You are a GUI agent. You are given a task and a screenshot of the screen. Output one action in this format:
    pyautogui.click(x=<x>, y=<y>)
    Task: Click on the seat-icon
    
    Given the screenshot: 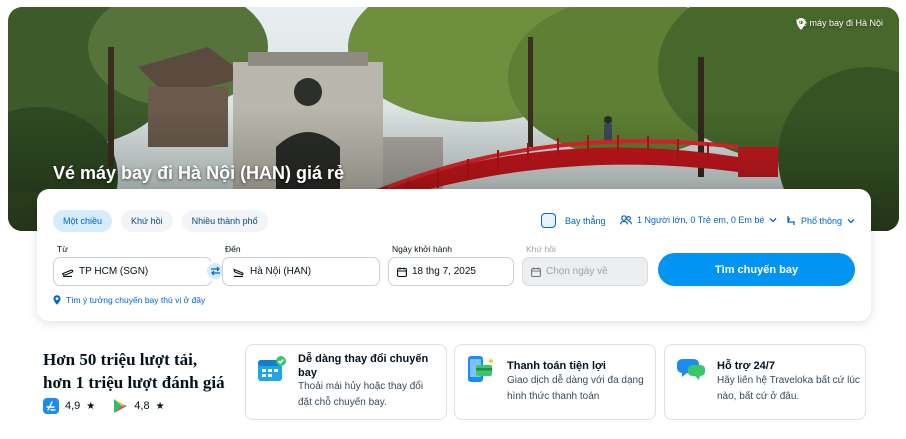 What is the action you would take?
    pyautogui.click(x=791, y=220)
    